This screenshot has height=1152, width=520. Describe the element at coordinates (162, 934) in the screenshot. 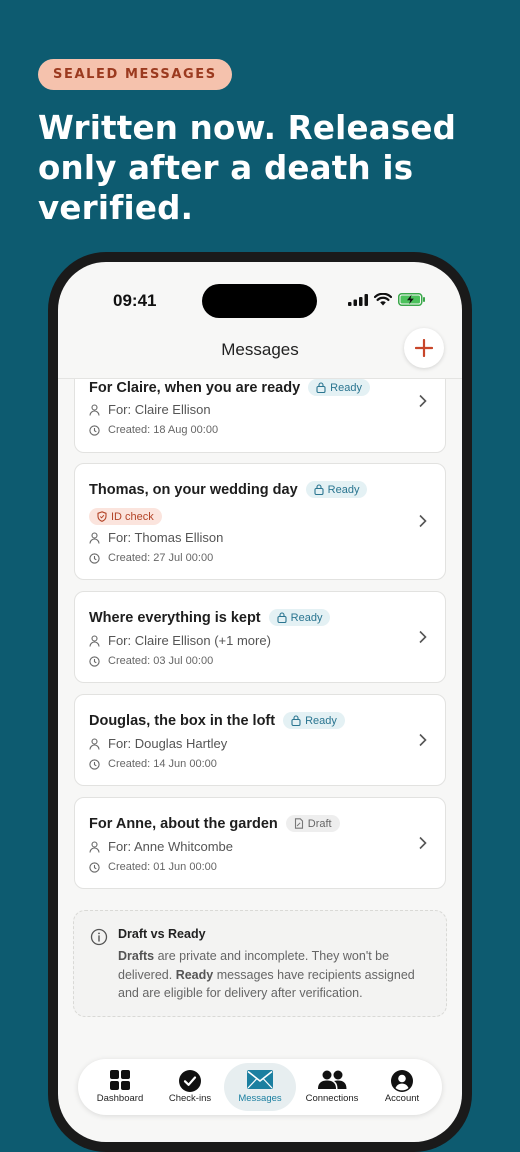

I see `info-title: Draft vs Ready` at that location.